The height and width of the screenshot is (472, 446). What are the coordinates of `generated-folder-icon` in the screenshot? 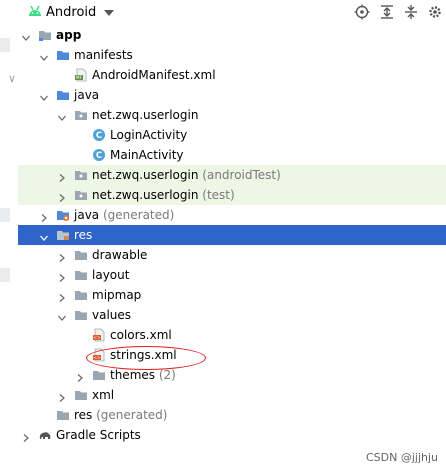 It's located at (63, 215).